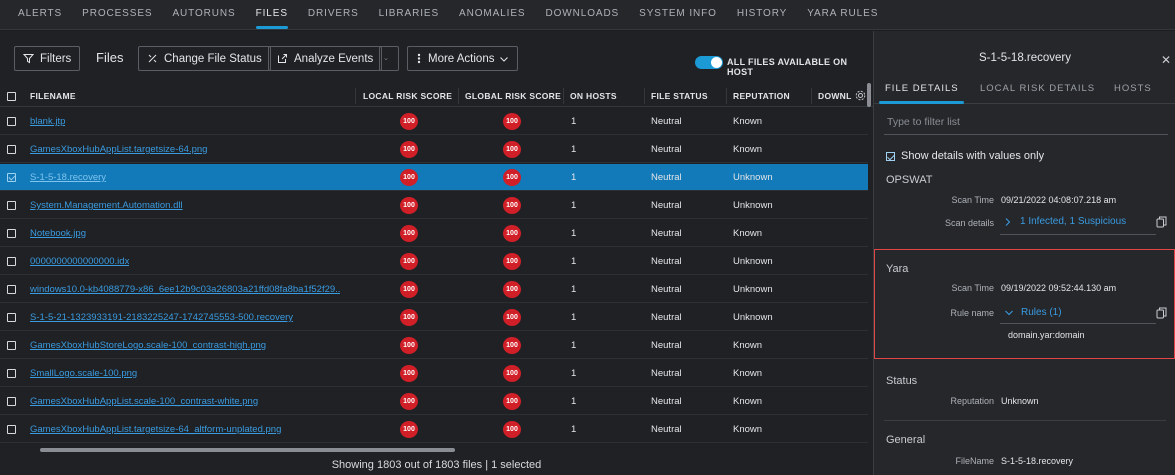 This screenshot has height=475, width=1175. What do you see at coordinates (1026, 122) in the screenshot?
I see `filter-list-input` at bounding box center [1026, 122].